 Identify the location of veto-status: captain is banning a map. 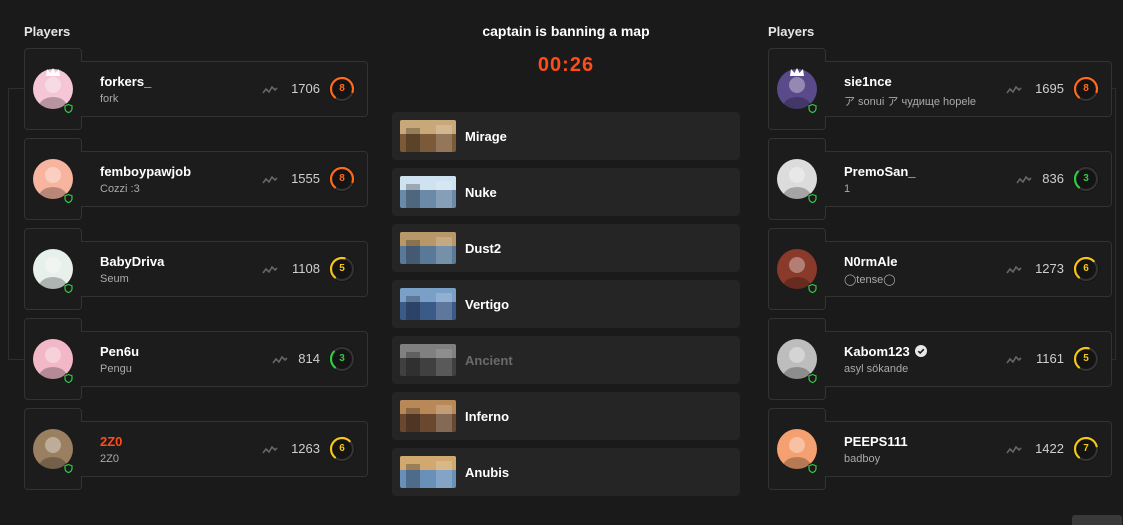
(566, 31).